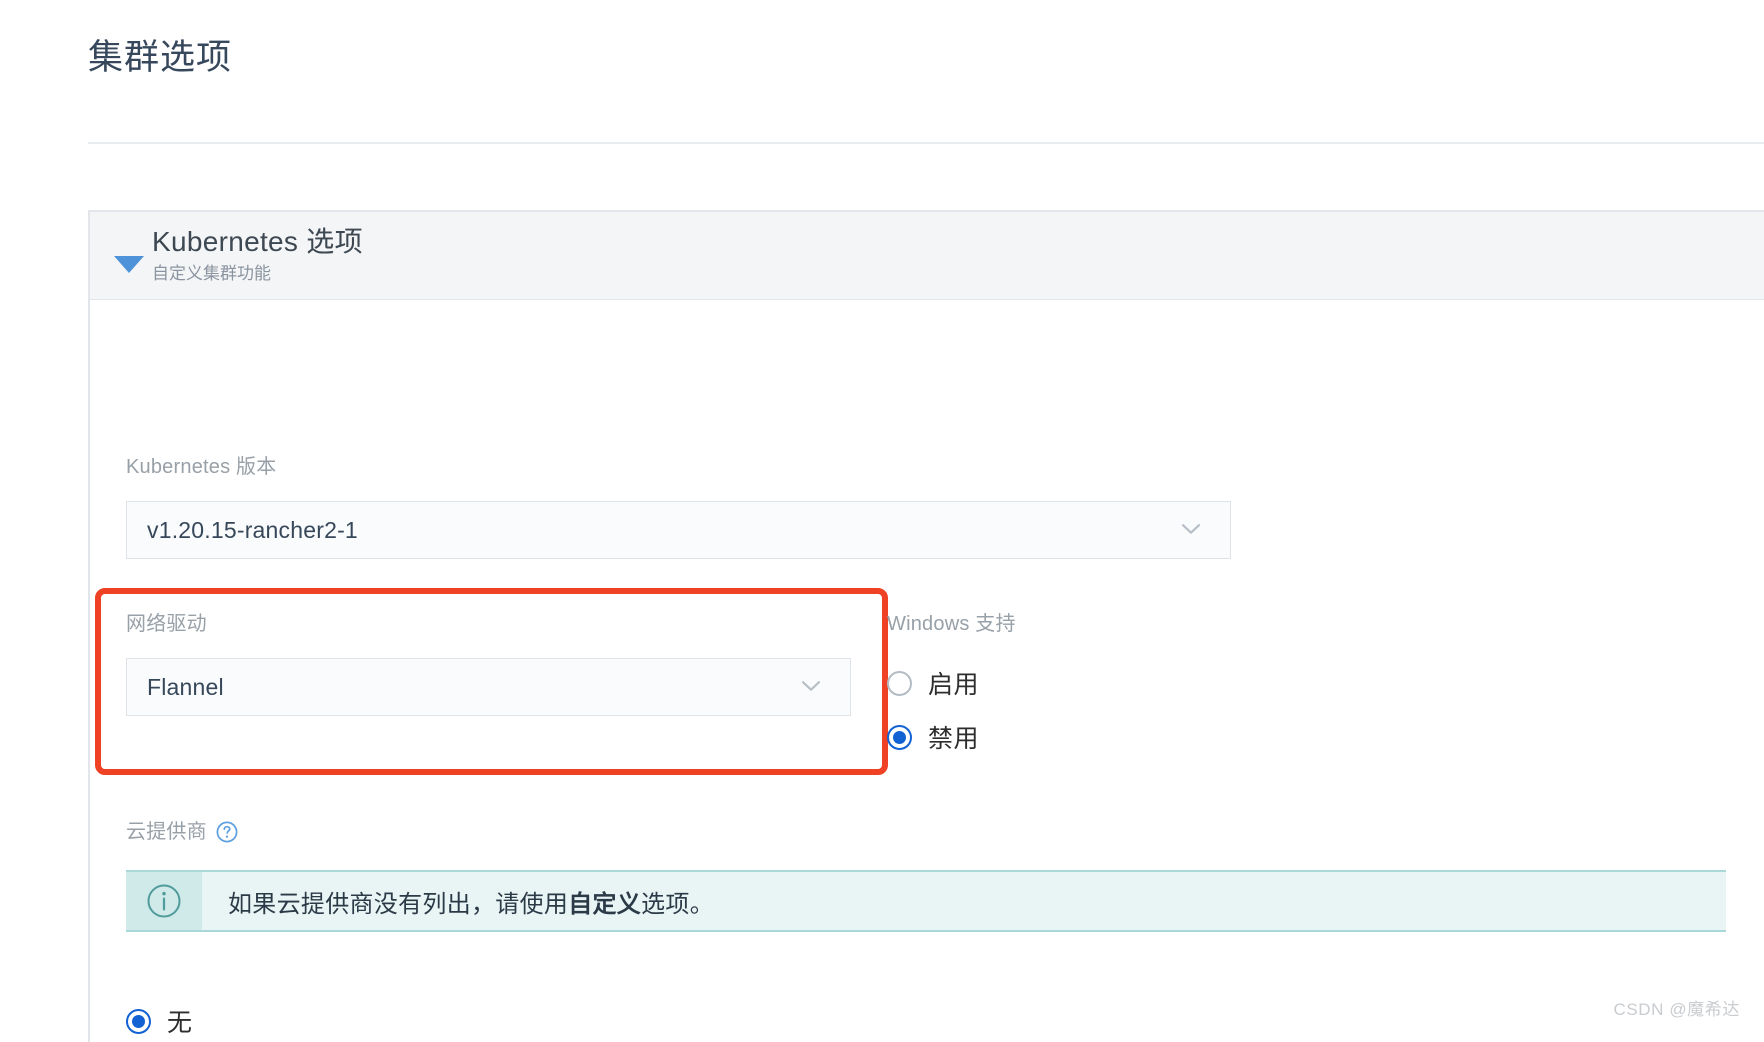 The width and height of the screenshot is (1764, 1042). I want to click on panel-header-text: Kubernetes 选项 自定义集群功能, so click(257, 255).